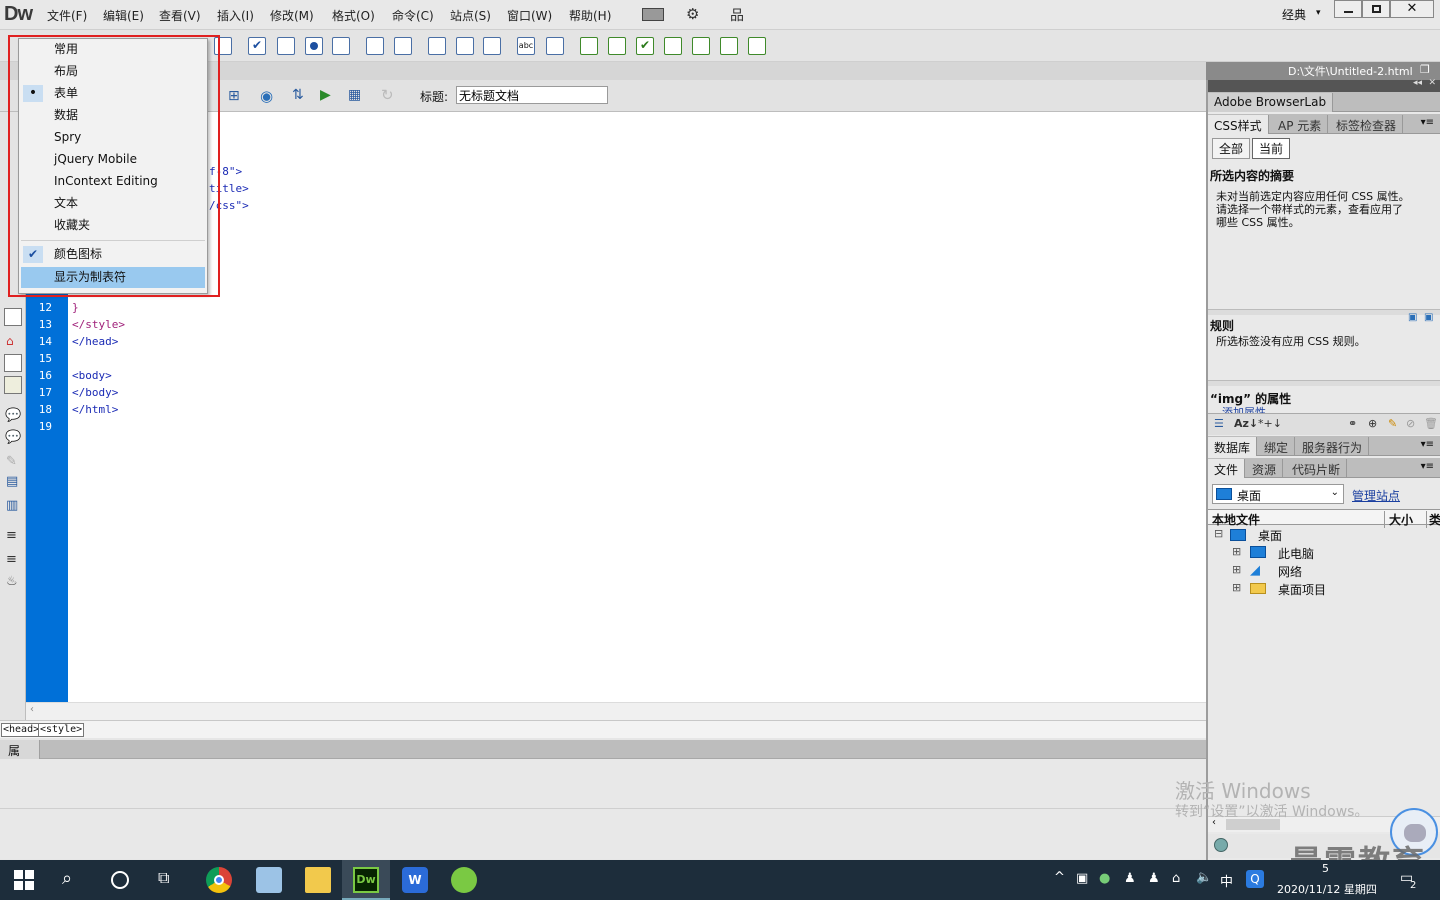 The height and width of the screenshot is (900, 1440). I want to click on menu-help: 帮助(H), so click(590, 15).